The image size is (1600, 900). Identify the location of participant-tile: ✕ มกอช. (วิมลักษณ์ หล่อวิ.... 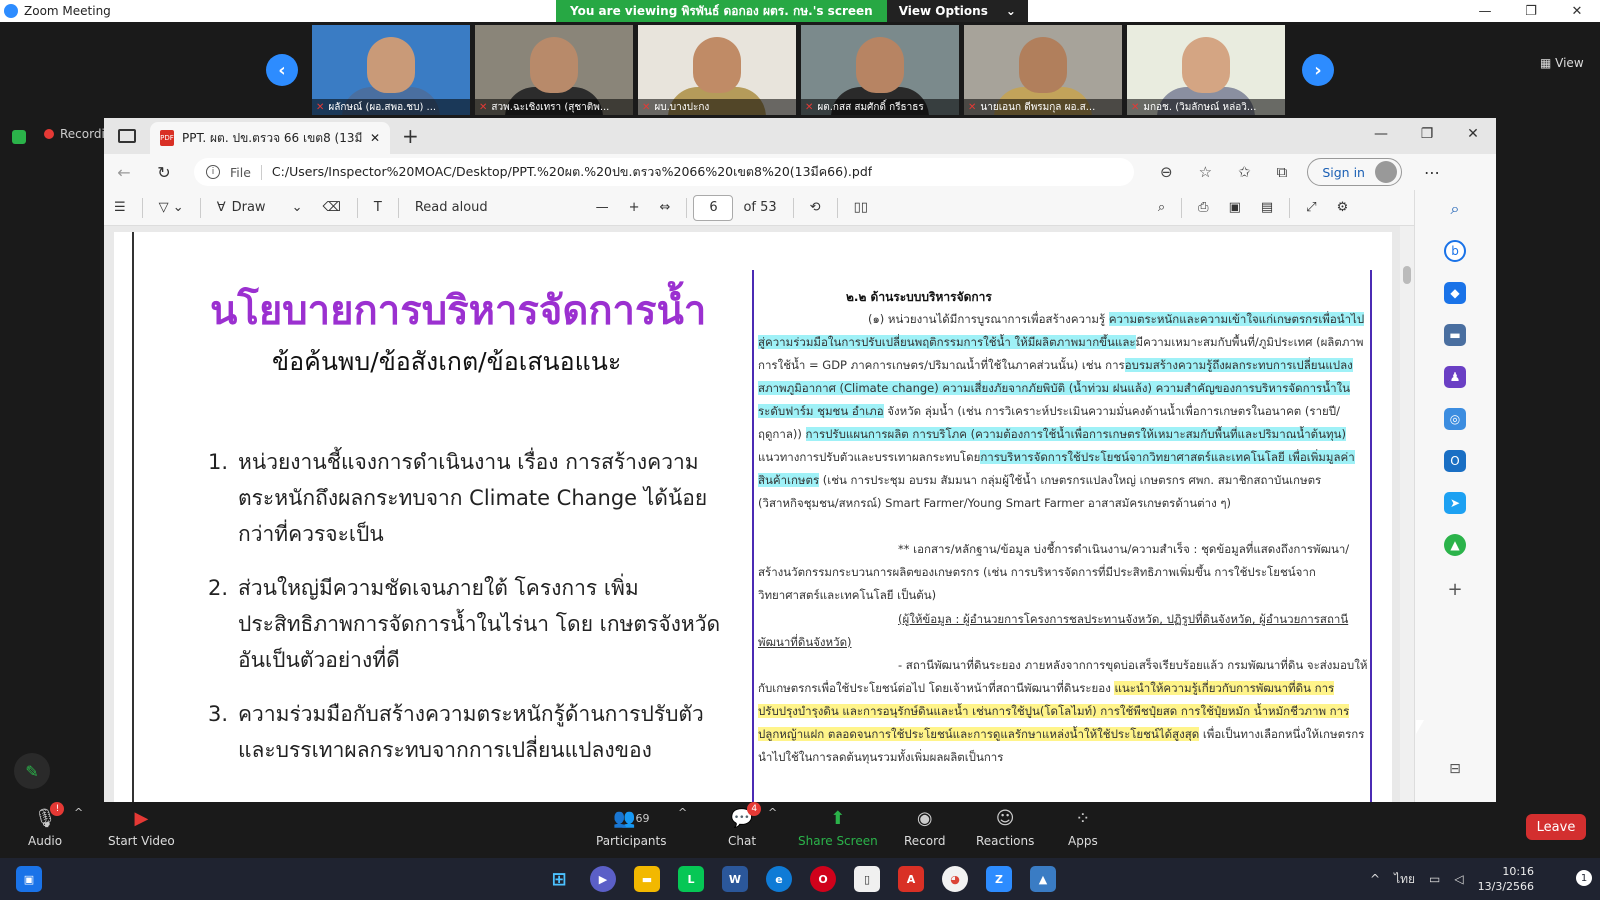
(1206, 70).